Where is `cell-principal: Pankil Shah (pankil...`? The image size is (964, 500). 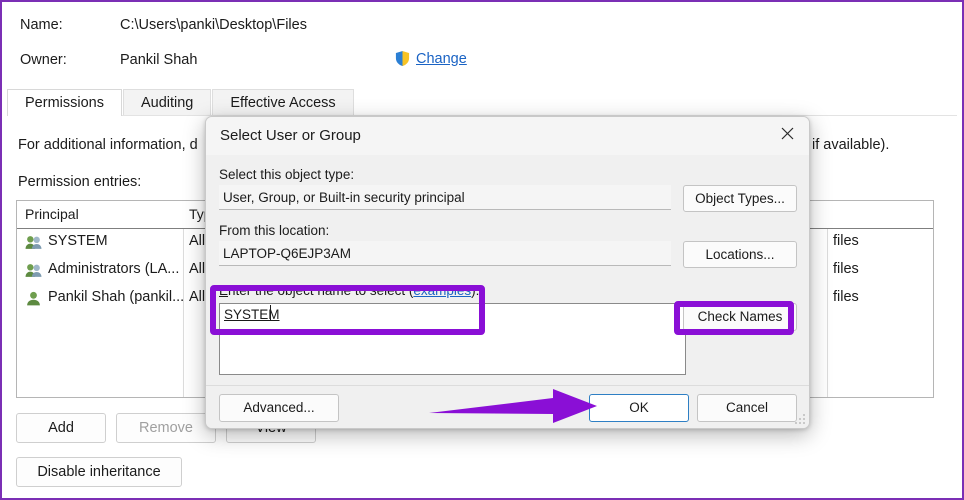
cell-principal: Pankil Shah (pankil... is located at coordinates (116, 297).